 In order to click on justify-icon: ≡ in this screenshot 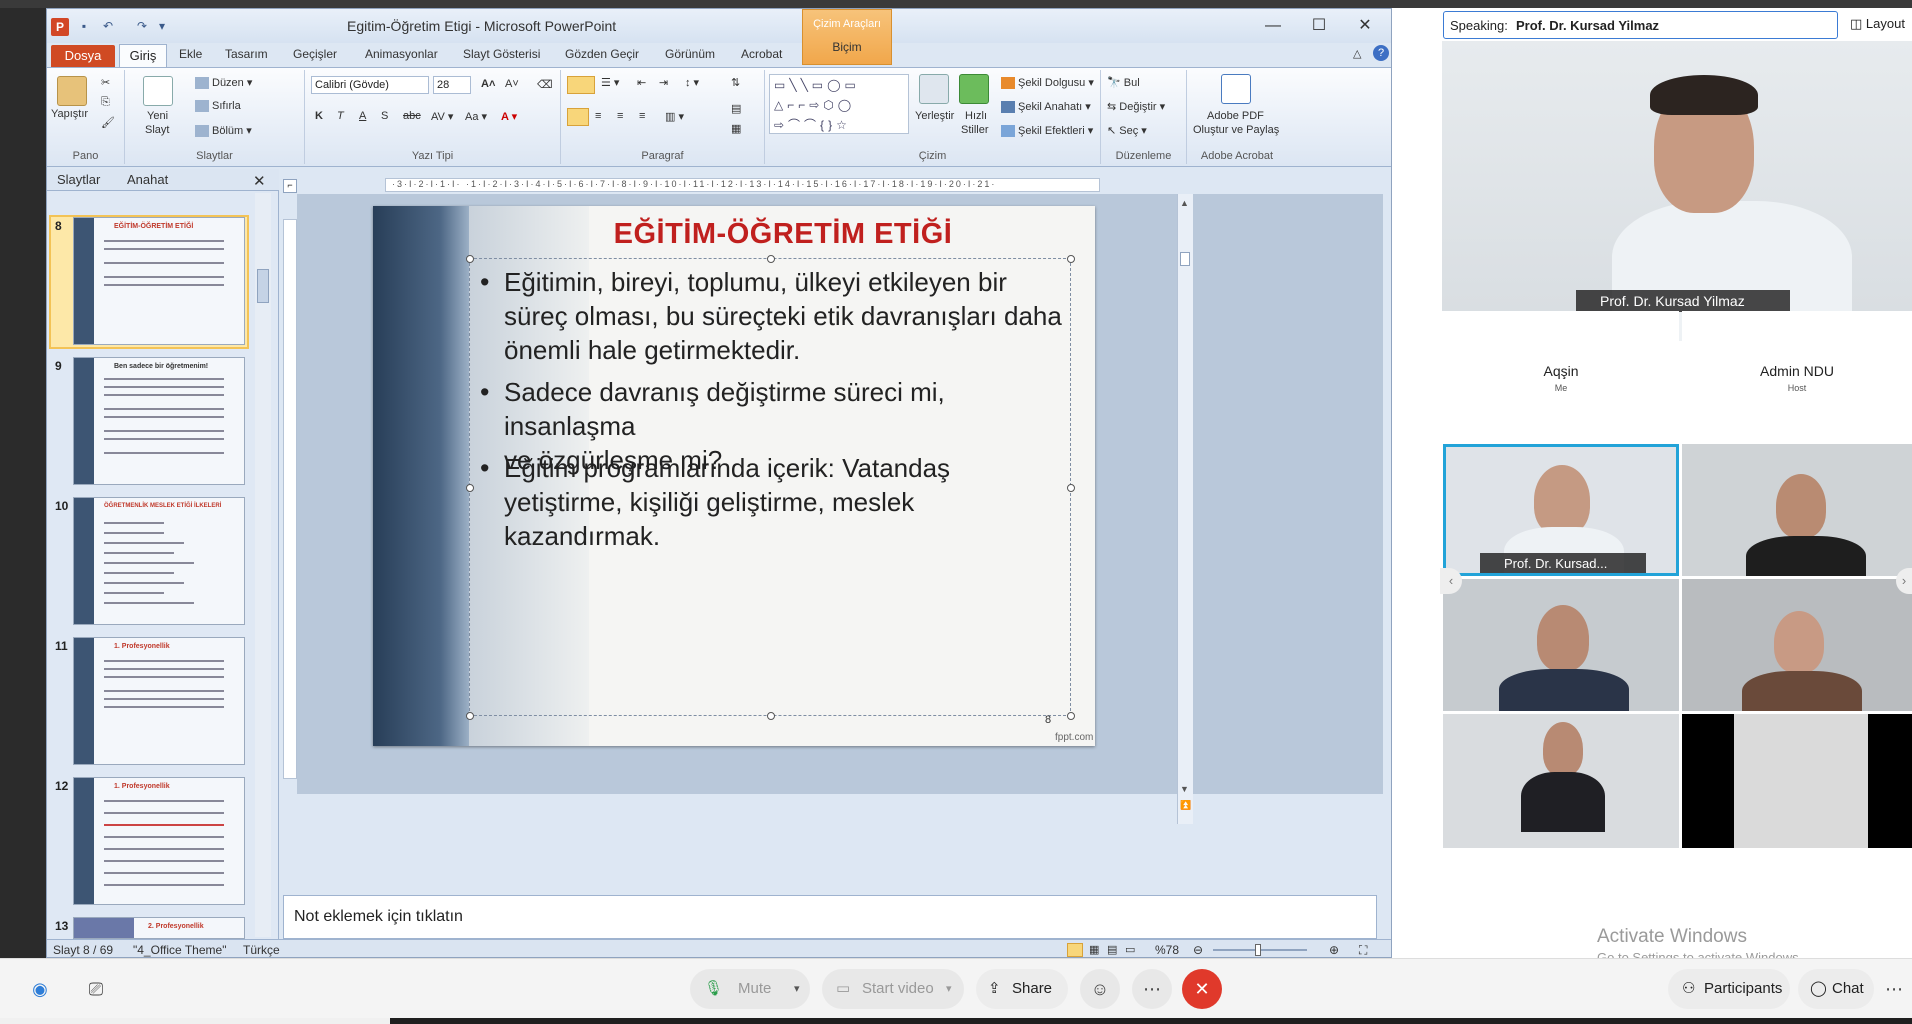, I will do `click(642, 116)`.